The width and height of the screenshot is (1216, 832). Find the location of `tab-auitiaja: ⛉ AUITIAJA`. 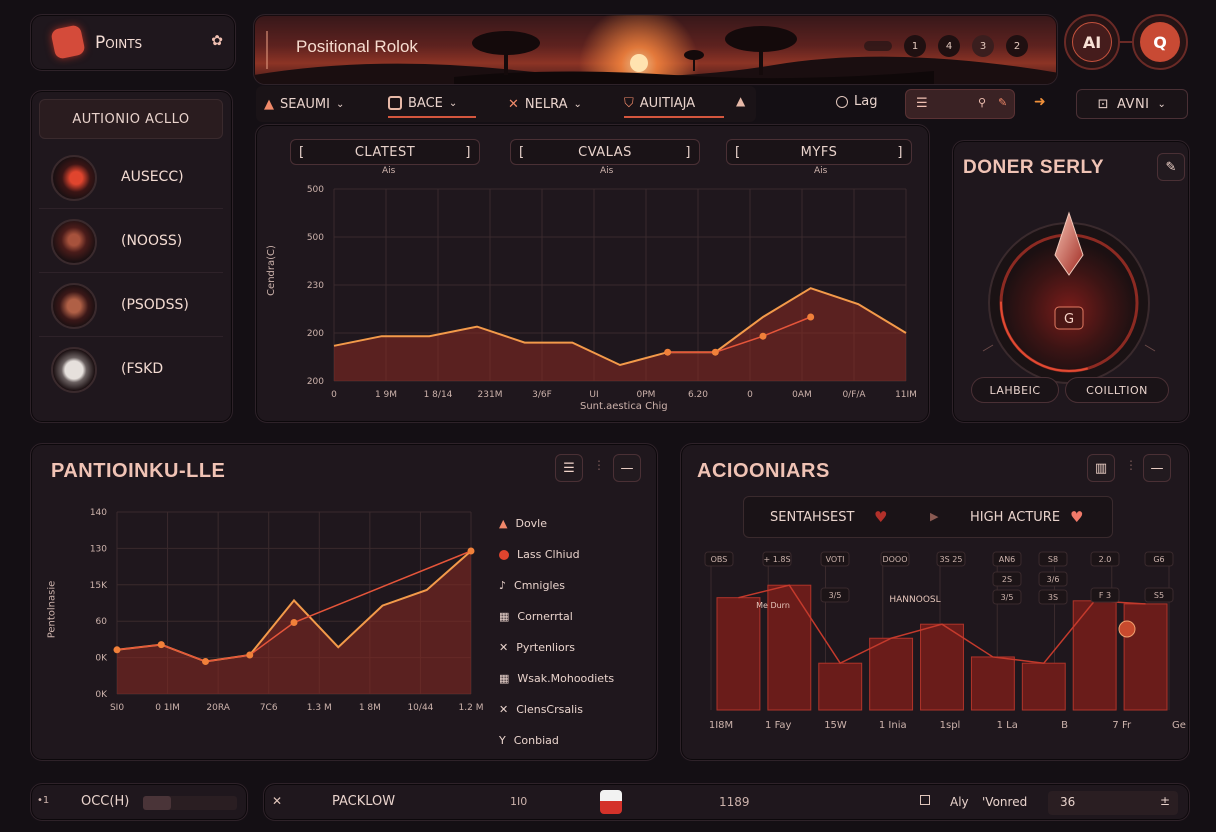

tab-auitiaja: ⛉ AUITIAJA is located at coordinates (674, 104).